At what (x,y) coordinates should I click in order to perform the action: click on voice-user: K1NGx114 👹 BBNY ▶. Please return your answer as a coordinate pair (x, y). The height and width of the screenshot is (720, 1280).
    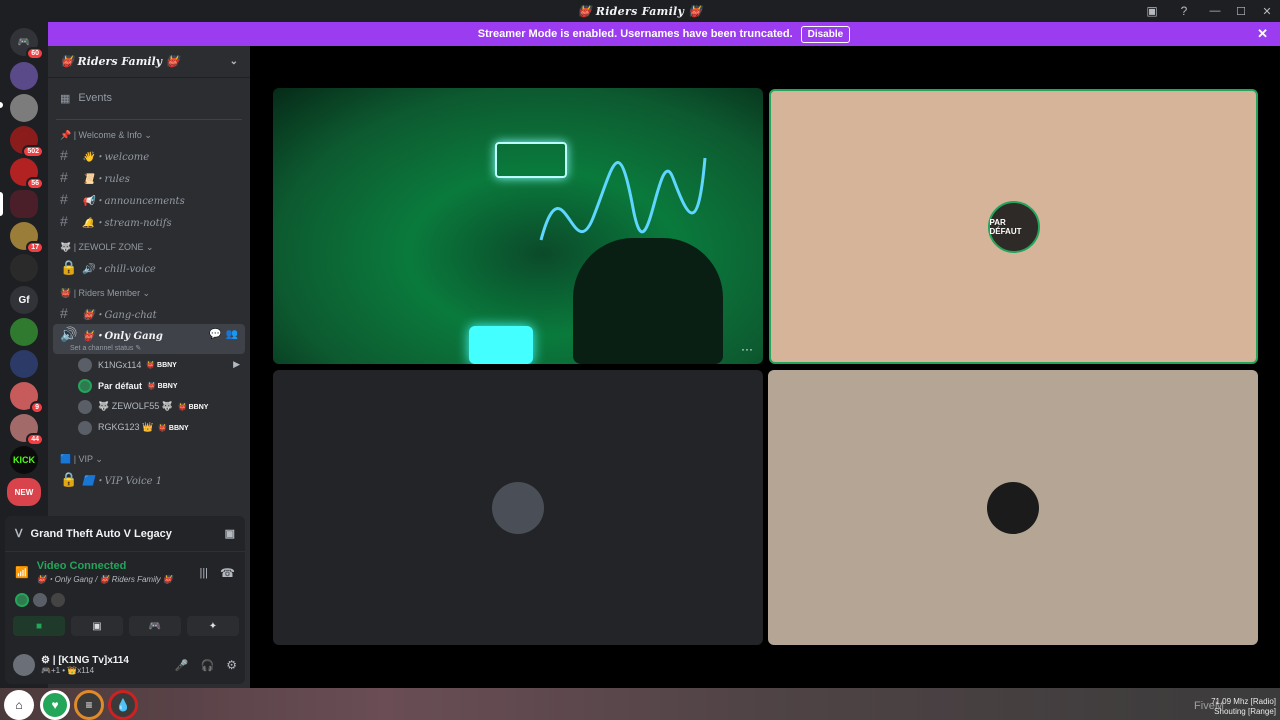
    Looking at the image, I should click on (149, 364).